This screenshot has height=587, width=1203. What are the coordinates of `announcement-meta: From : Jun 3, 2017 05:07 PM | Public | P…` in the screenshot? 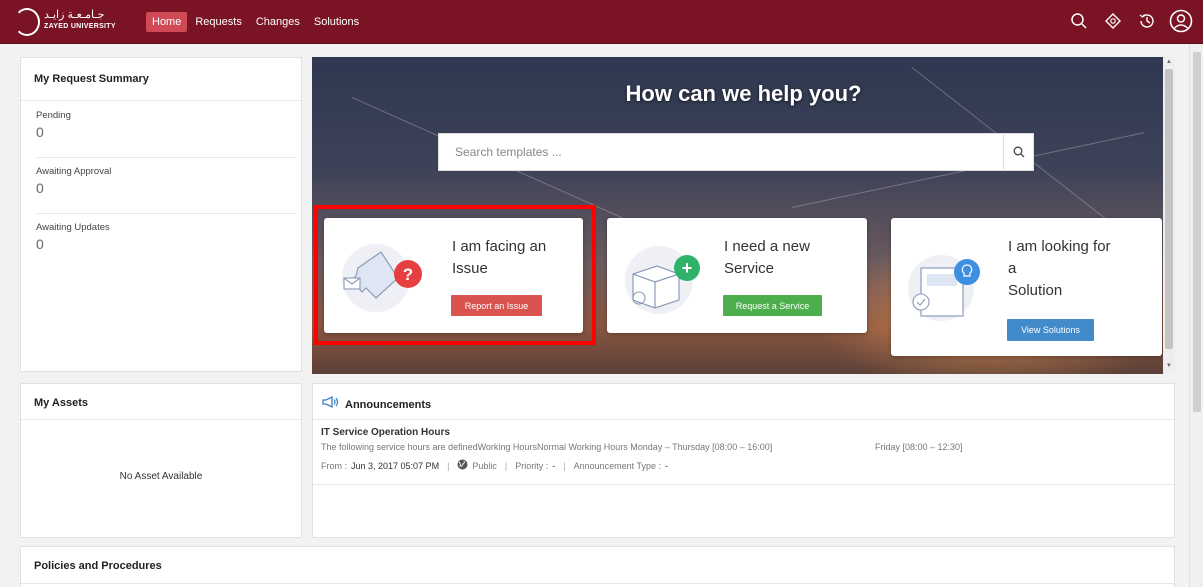 It's located at (494, 465).